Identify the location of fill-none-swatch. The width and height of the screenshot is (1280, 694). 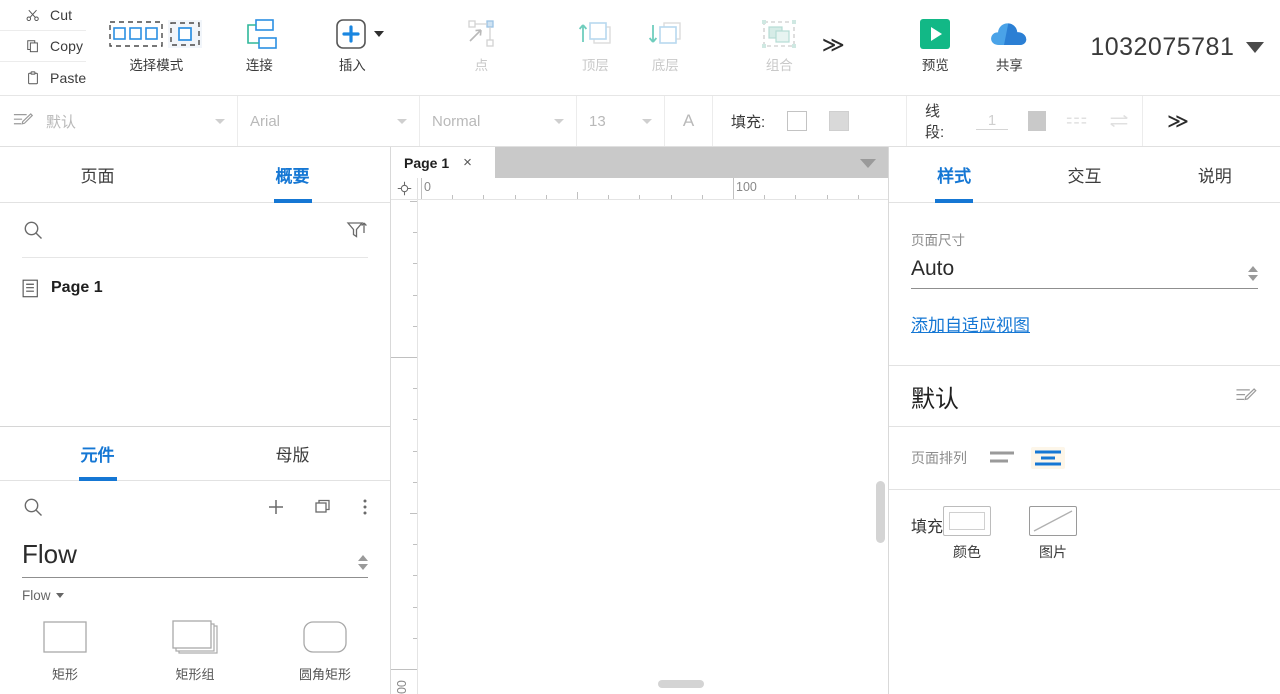
(797, 121).